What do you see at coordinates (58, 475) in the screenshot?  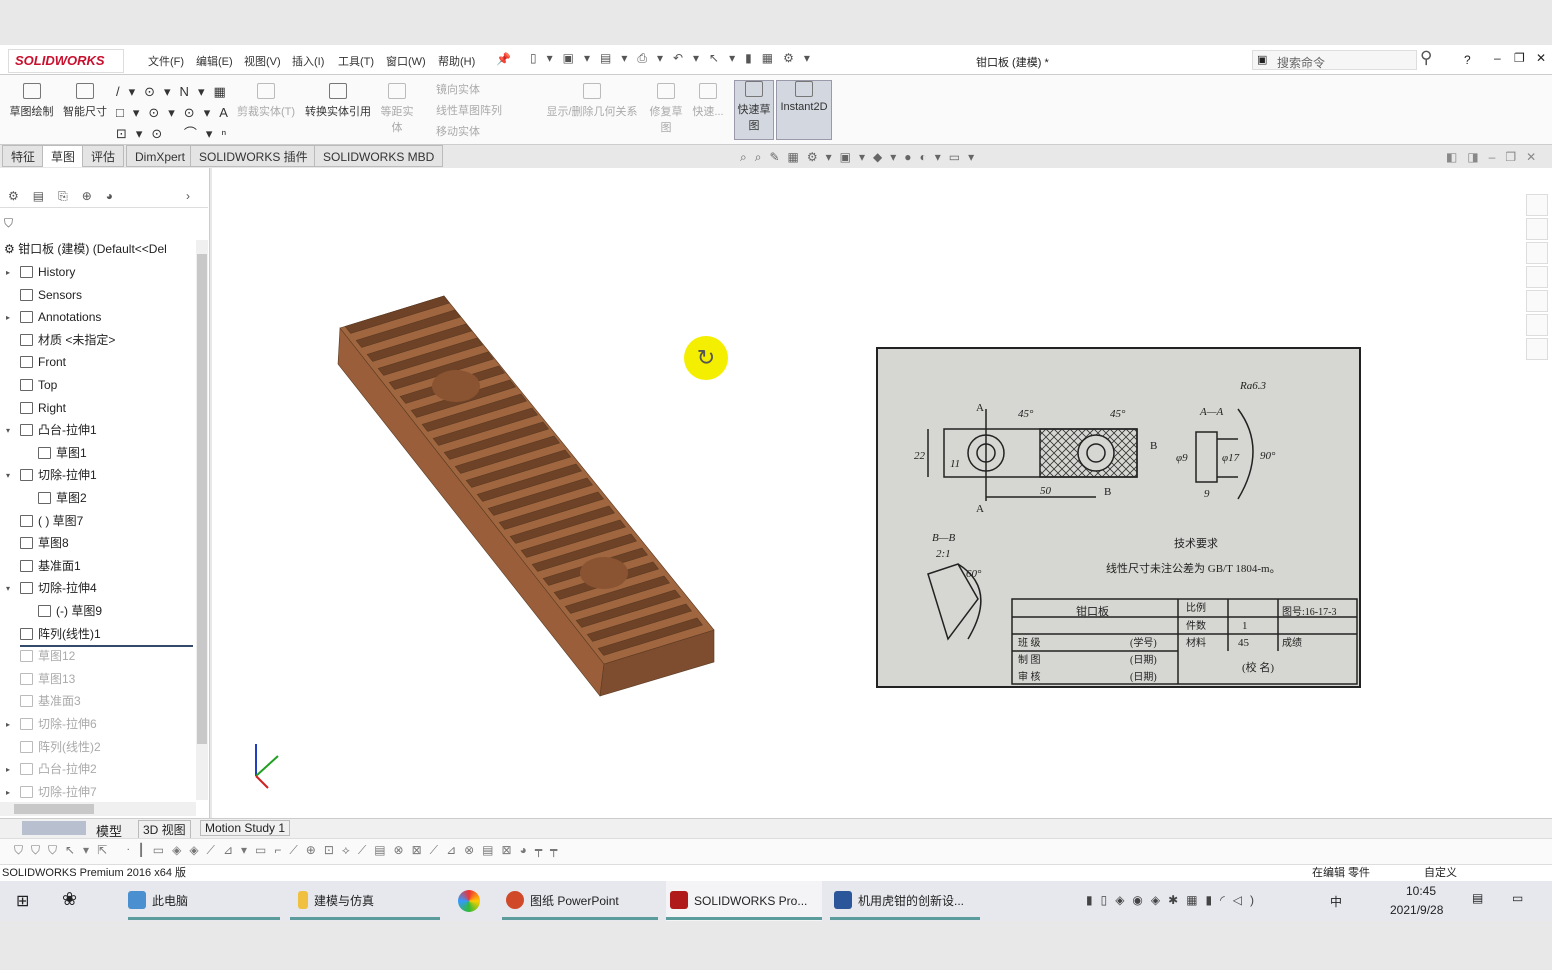 I see `tree-item: 切除-拉伸1` at bounding box center [58, 475].